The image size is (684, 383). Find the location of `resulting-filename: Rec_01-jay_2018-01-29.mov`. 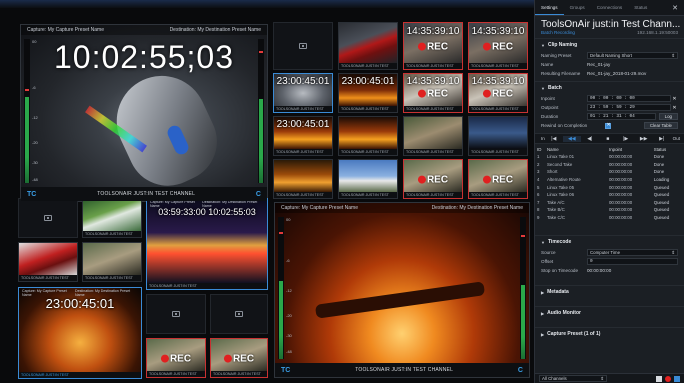

resulting-filename: Rec_01-jay_2018-01-29.mov is located at coordinates (617, 73).